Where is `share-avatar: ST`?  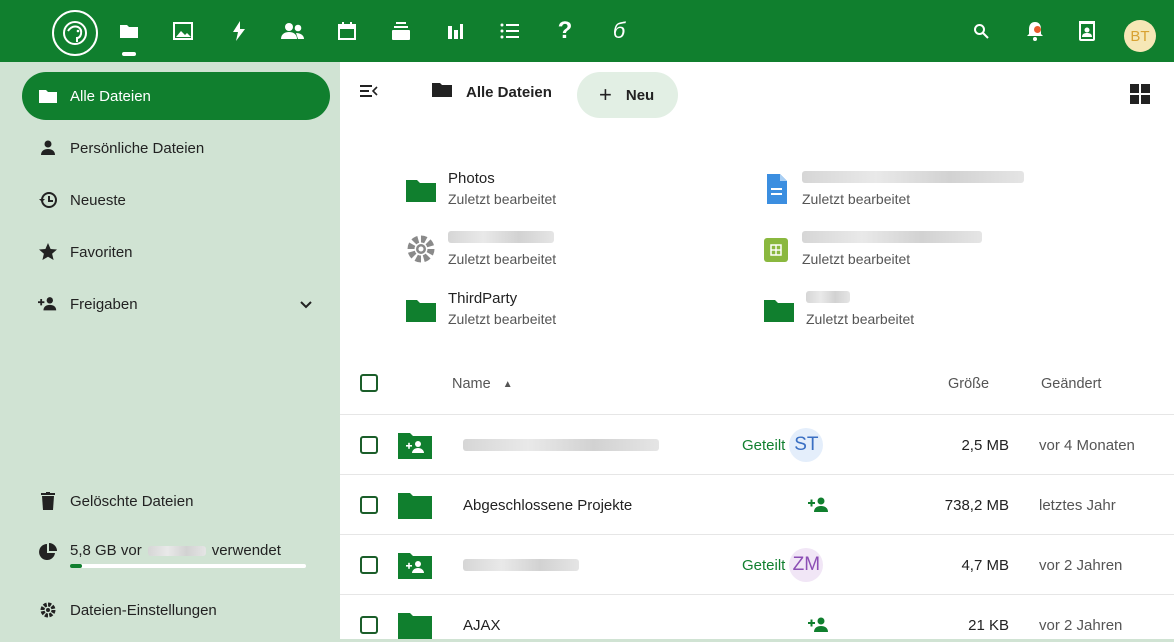
share-avatar: ST is located at coordinates (806, 445).